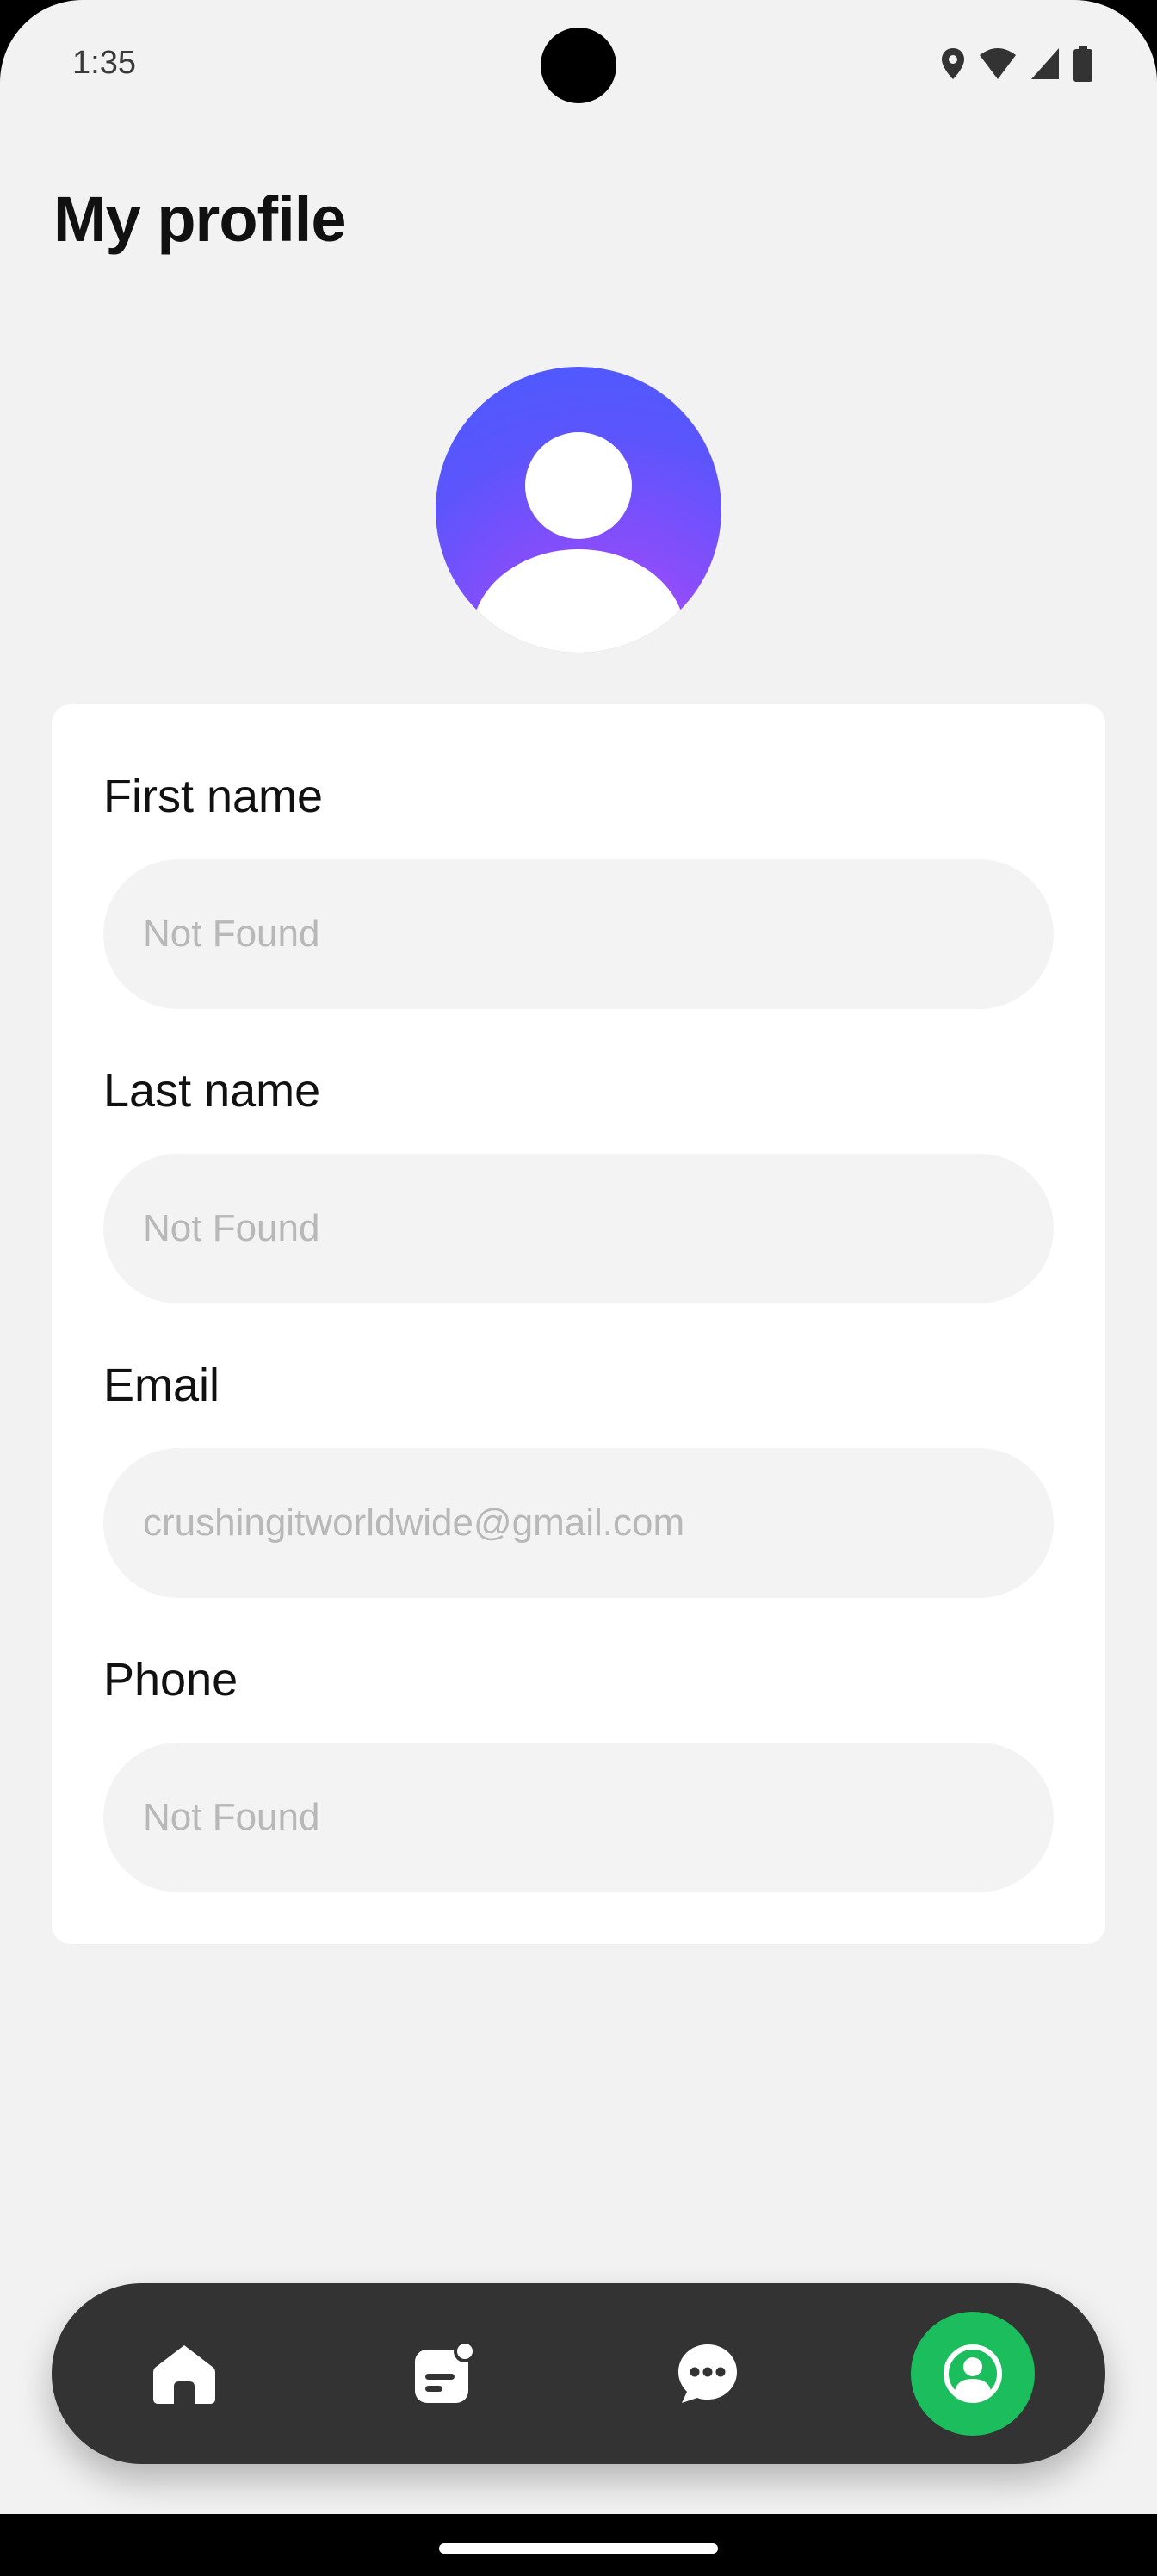 Image resolution: width=1157 pixels, height=2576 pixels. I want to click on status-icons, so click(1016, 64).